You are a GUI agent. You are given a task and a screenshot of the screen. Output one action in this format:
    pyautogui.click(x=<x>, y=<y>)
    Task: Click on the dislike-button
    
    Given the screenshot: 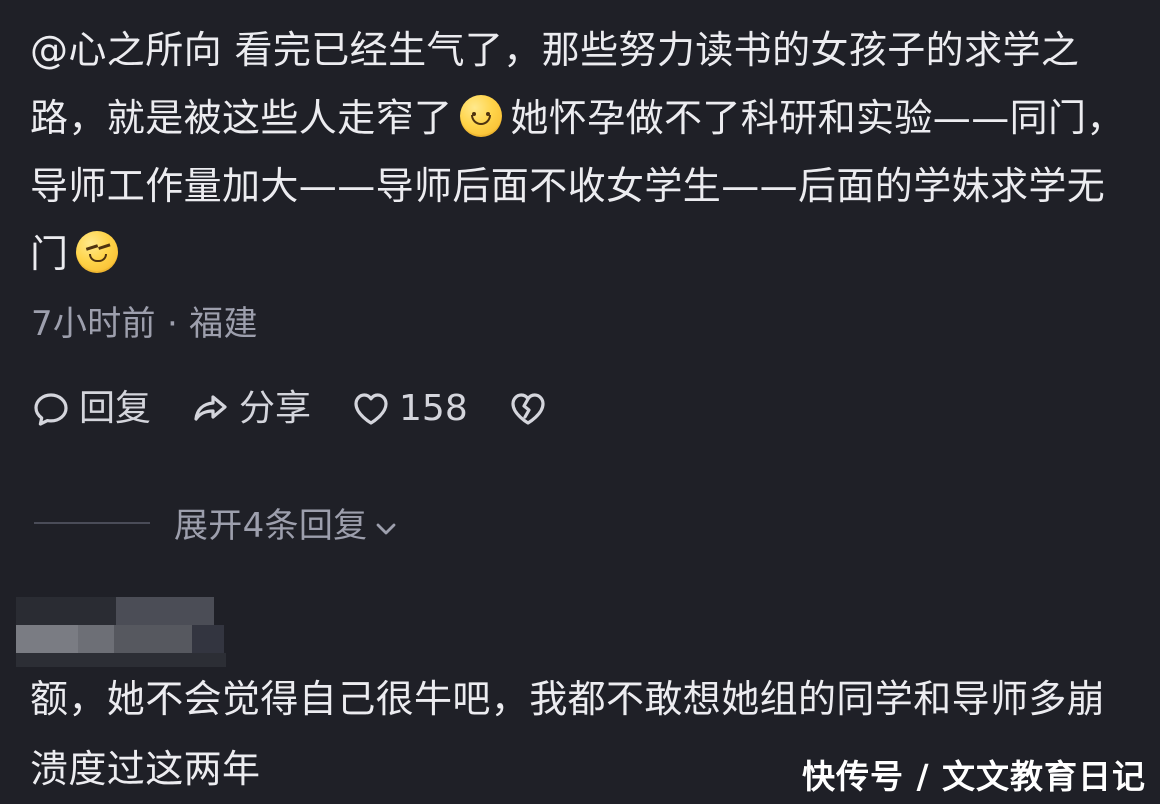 What is the action you would take?
    pyautogui.click(x=528, y=409)
    